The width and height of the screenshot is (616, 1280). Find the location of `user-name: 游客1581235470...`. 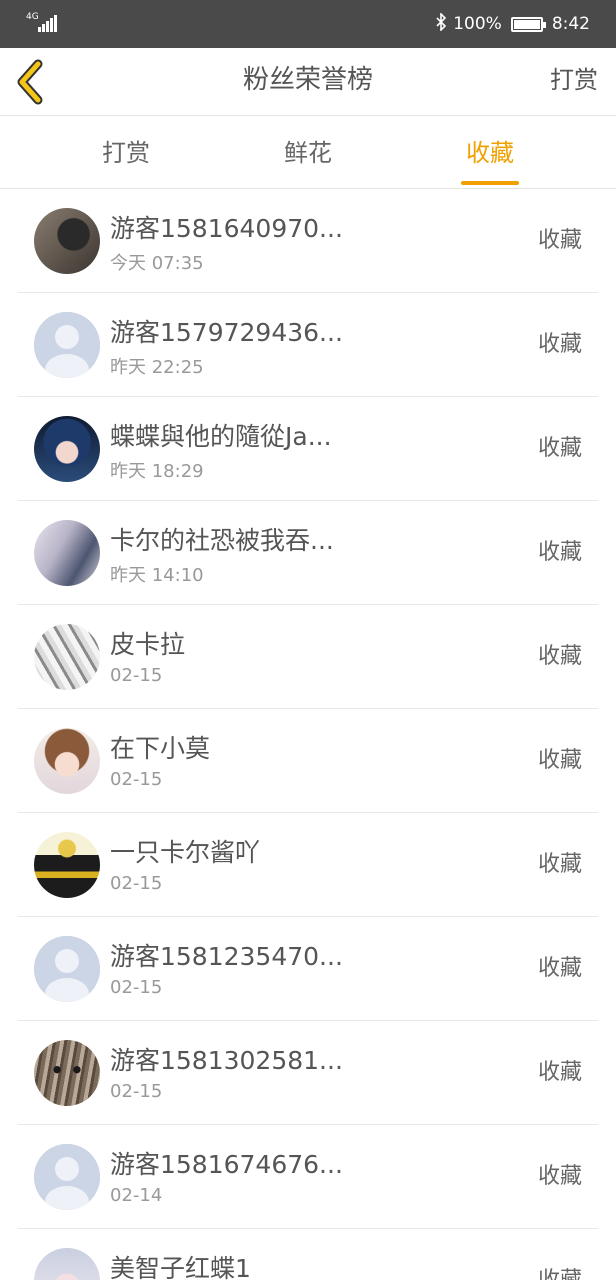

user-name: 游客1581235470... is located at coordinates (226, 956).